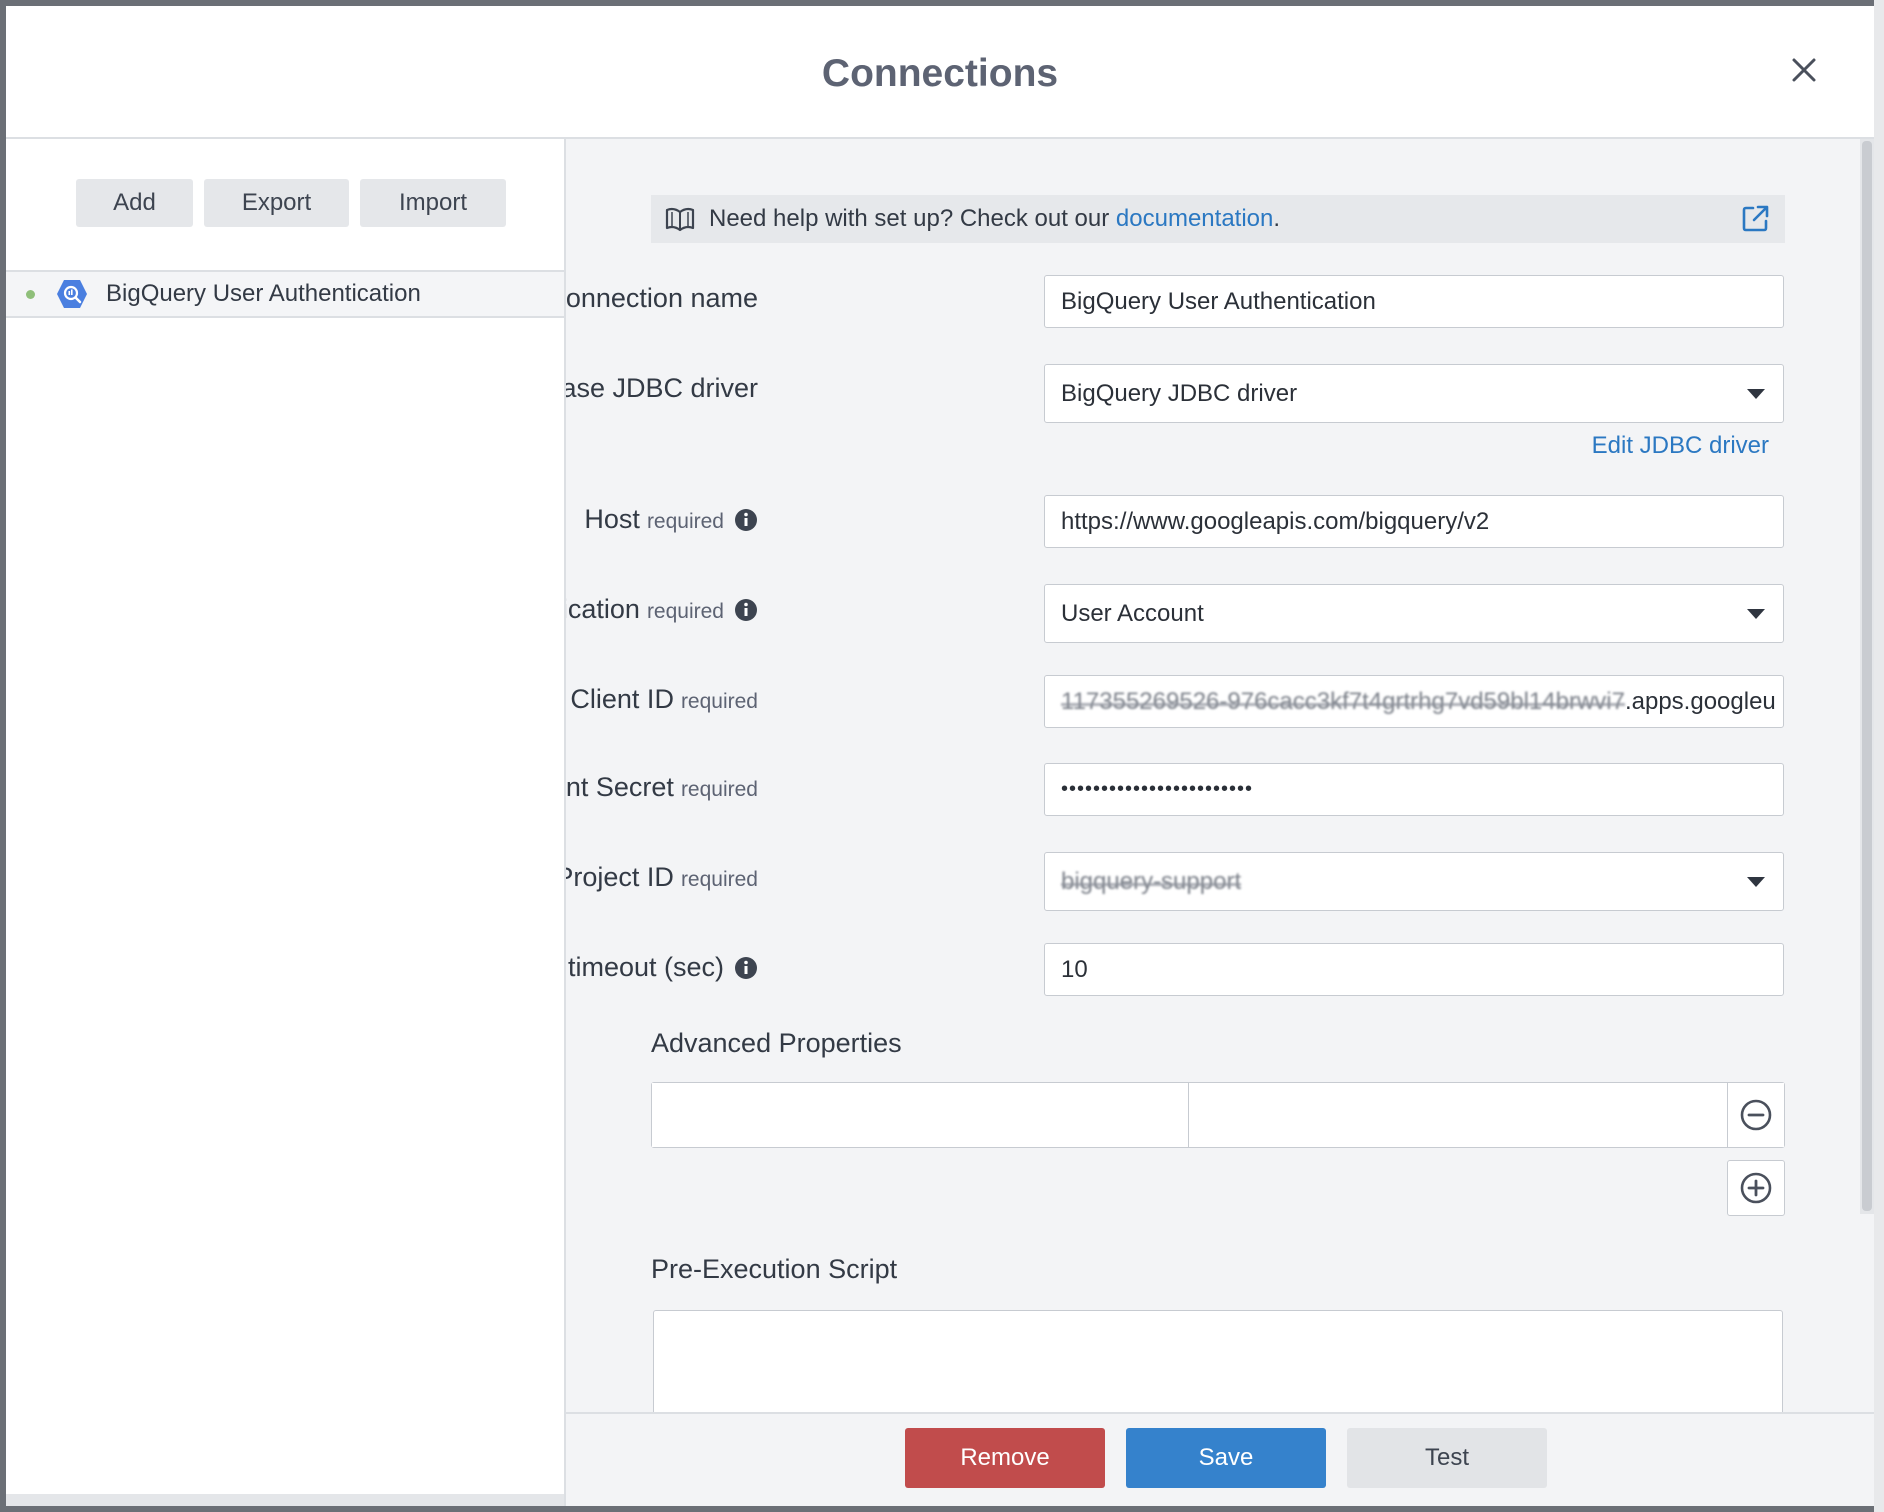 This screenshot has height=1512, width=1884. I want to click on connection-label: BigQuery User Authentication, so click(263, 293).